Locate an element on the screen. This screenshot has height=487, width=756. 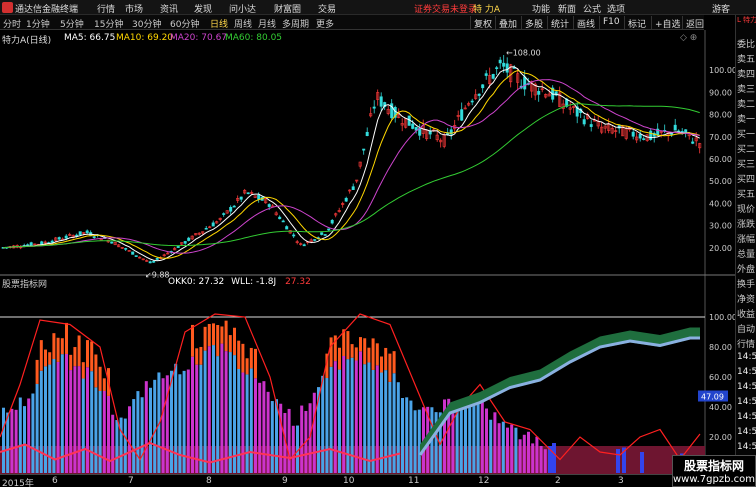
panel-item: 买四 is located at coordinates (746, 180).